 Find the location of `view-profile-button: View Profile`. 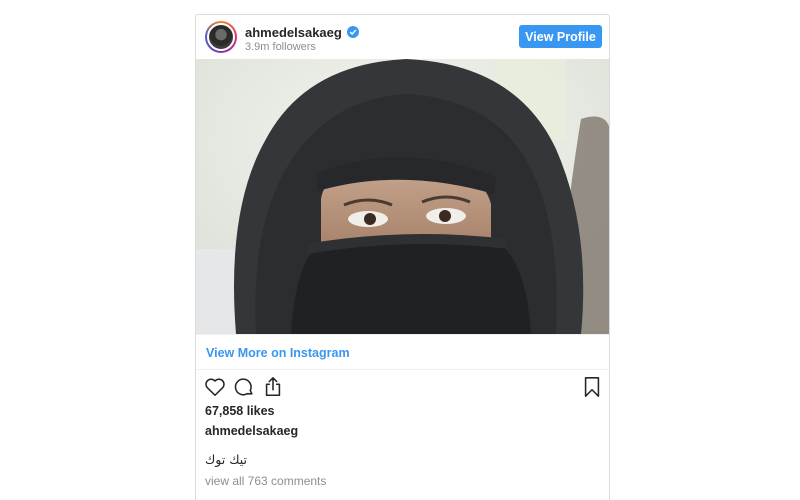

view-profile-button: View Profile is located at coordinates (560, 36).